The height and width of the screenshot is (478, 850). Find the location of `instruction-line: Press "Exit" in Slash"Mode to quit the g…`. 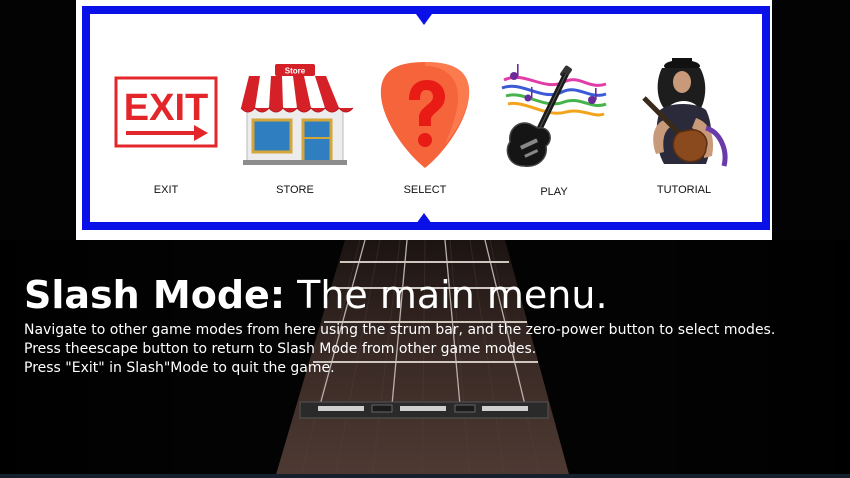

instruction-line: Press "Exit" in Slash"Mode to quit the g… is located at coordinates (179, 368).